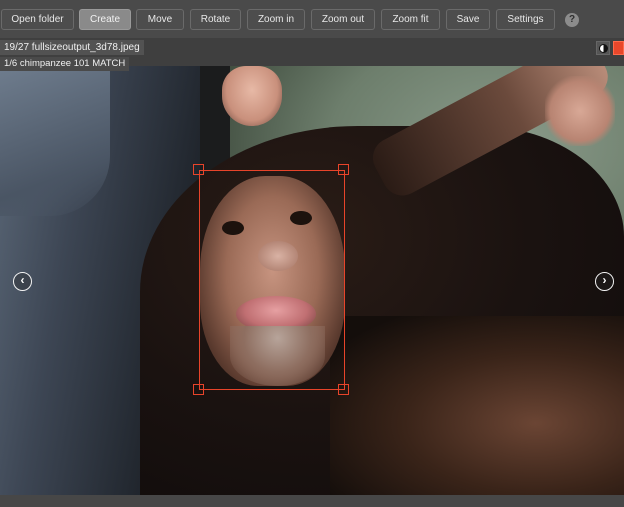  I want to click on contrast-toggle-button, so click(603, 48).